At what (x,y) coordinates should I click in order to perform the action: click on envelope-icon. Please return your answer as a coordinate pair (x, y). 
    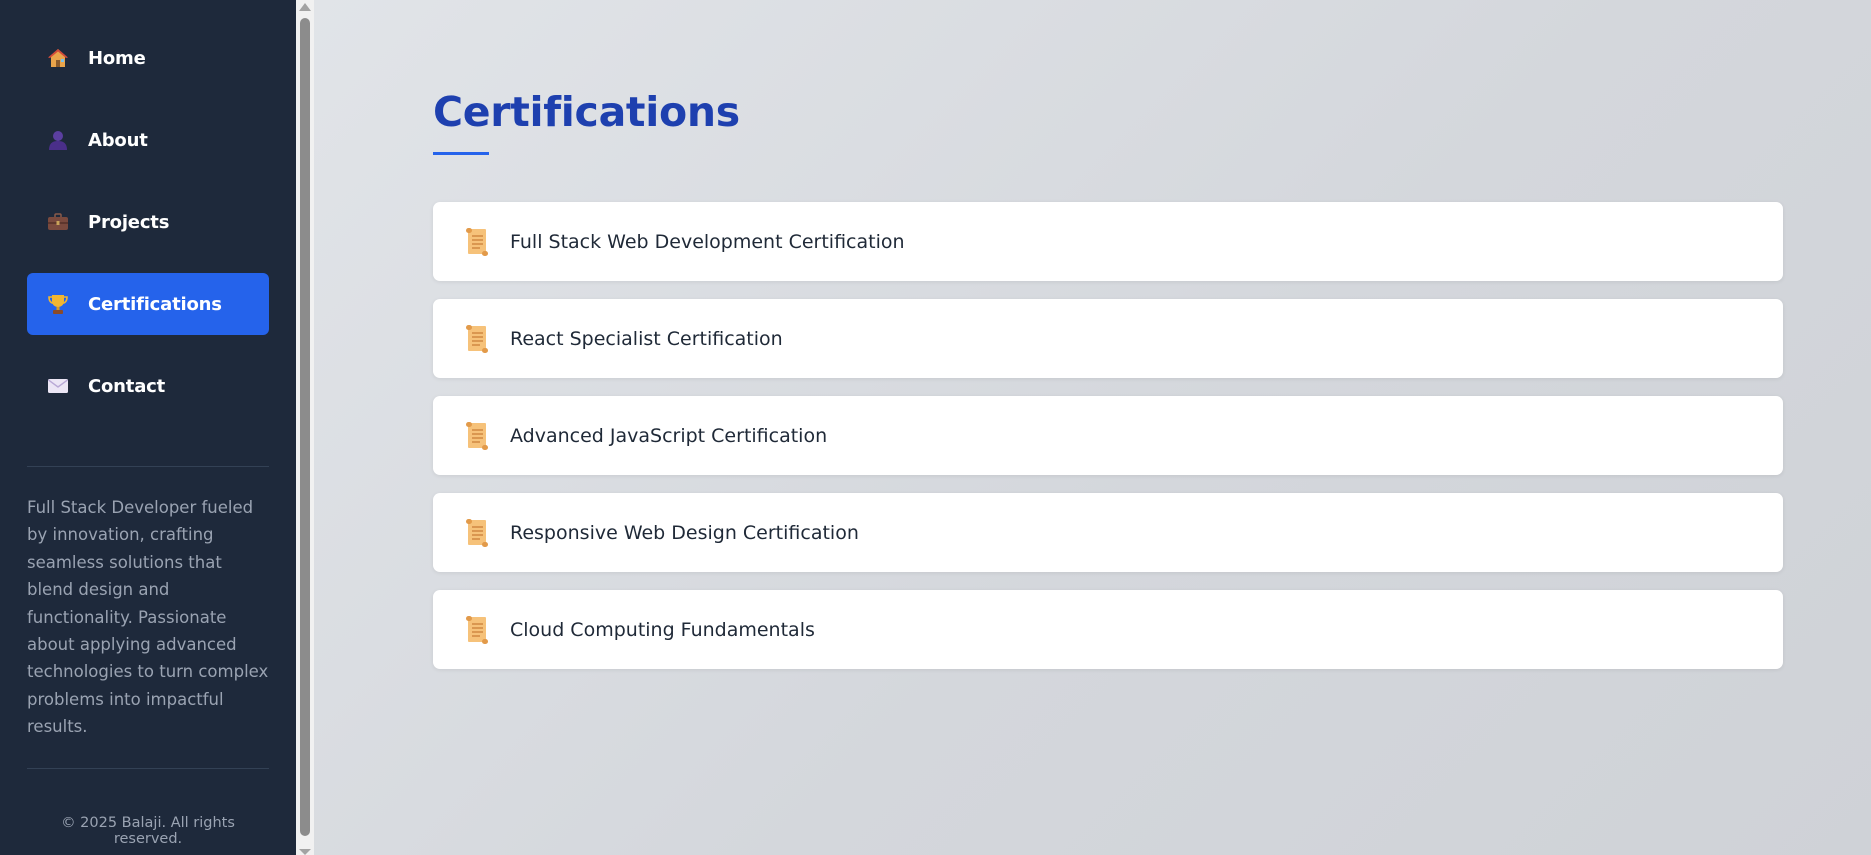
    Looking at the image, I should click on (58, 386).